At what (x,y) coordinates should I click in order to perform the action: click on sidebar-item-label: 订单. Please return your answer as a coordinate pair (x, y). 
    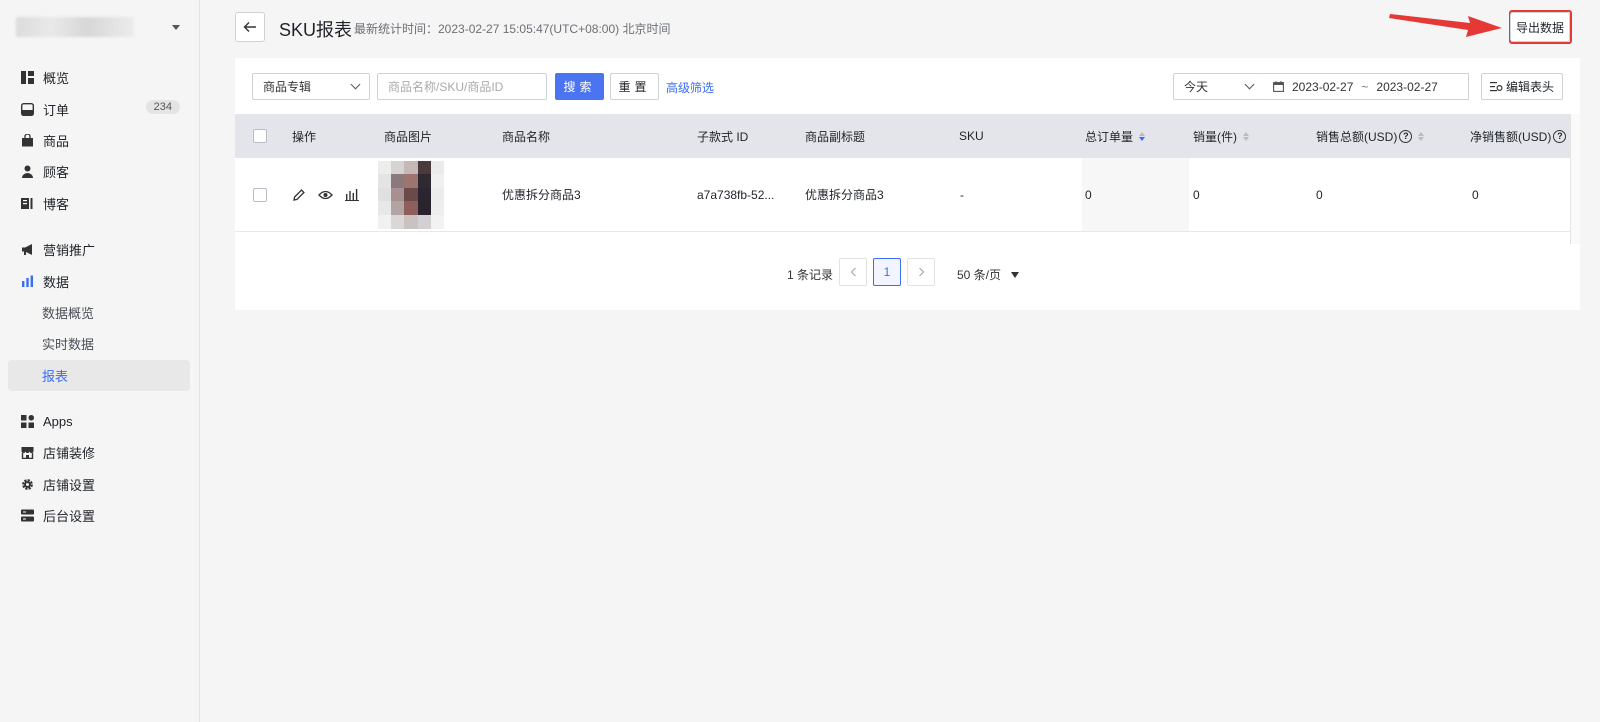
    Looking at the image, I should click on (56, 110).